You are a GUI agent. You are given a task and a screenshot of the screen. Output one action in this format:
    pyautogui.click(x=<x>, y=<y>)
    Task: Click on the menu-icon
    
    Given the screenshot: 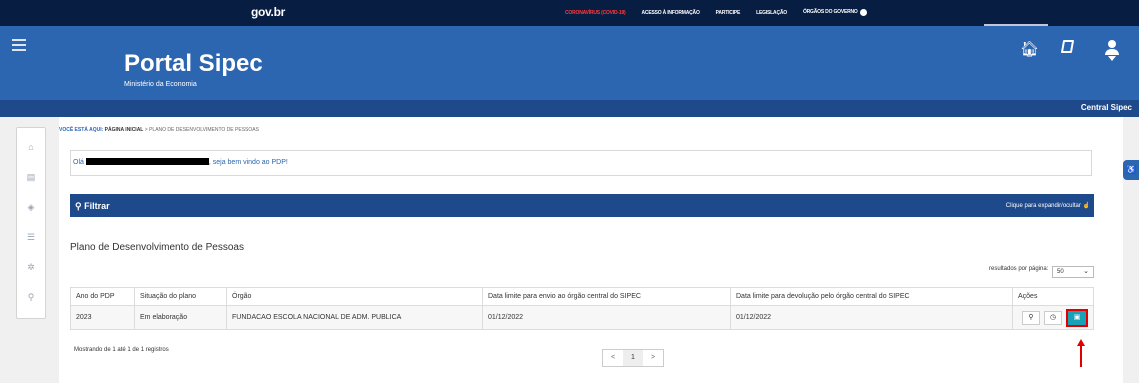 What is the action you would take?
    pyautogui.click(x=19, y=46)
    